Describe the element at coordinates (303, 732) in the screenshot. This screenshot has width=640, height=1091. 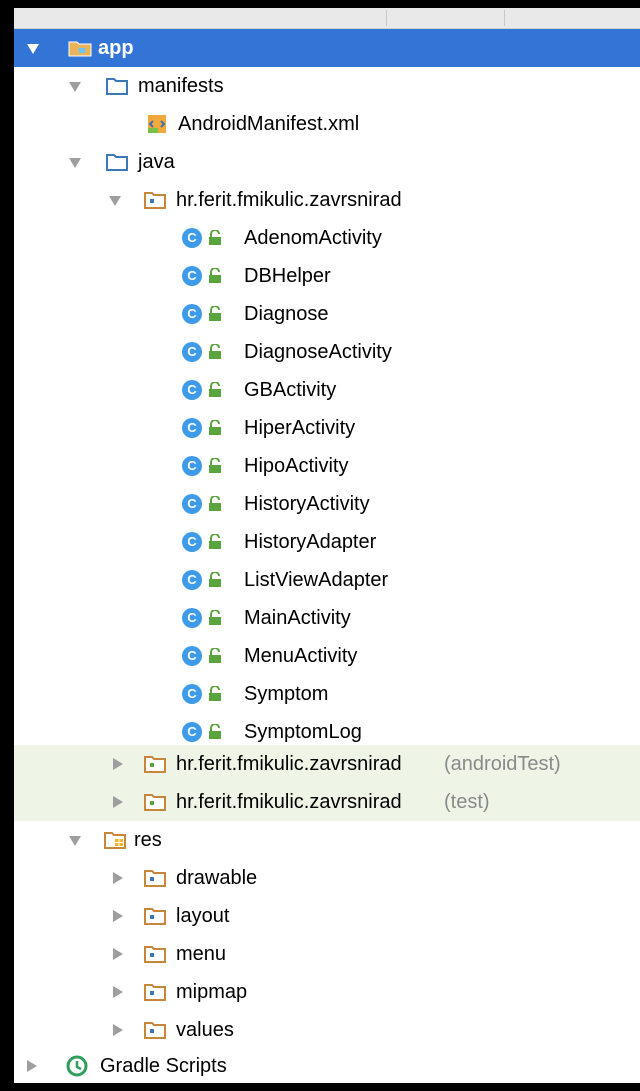
I see `tree-node-label: SymptomLog` at that location.